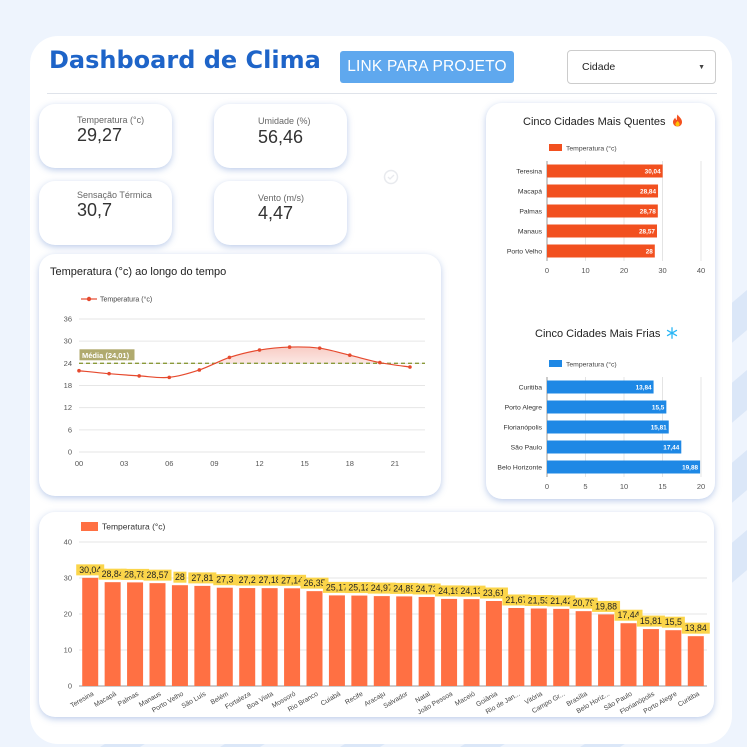 The image size is (747, 747). Describe the element at coordinates (701, 67) in the screenshot. I see `chevron-down-icon: ▼` at that location.